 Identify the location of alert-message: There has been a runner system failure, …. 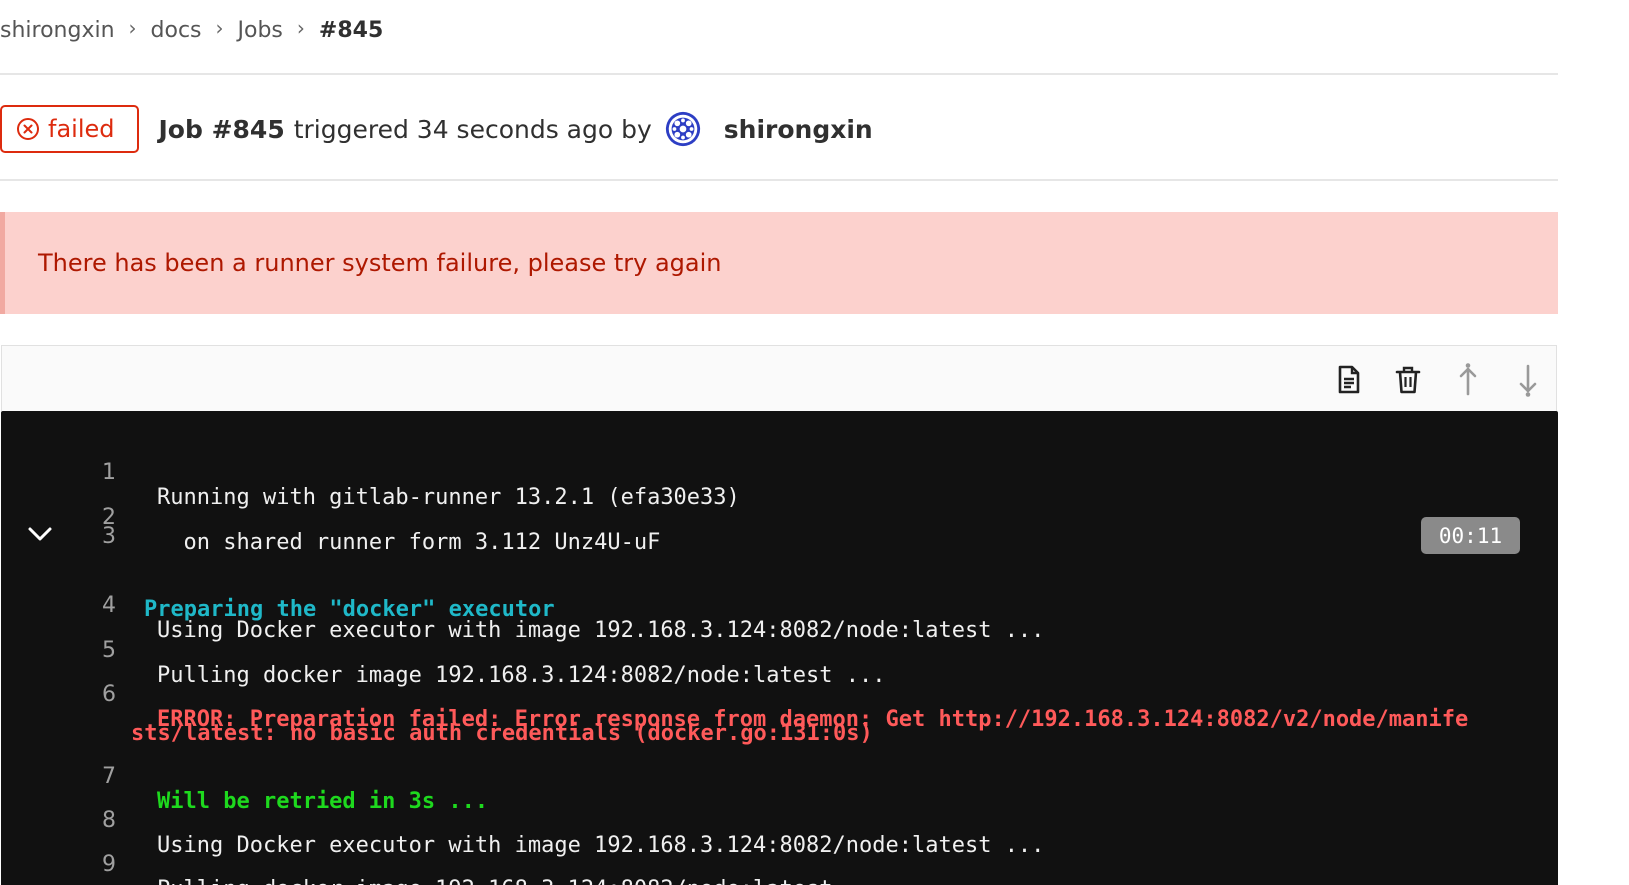
(380, 263).